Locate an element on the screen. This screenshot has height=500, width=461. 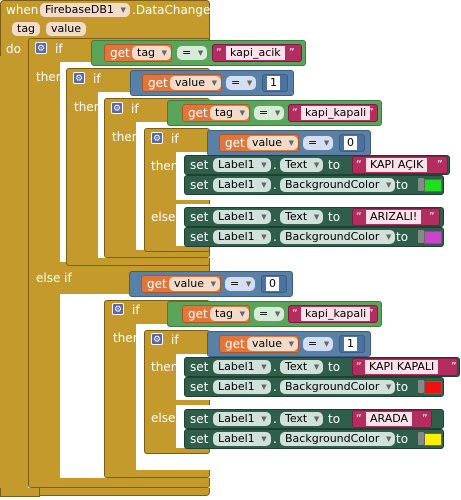
param-tag: tag is located at coordinates (26, 29).